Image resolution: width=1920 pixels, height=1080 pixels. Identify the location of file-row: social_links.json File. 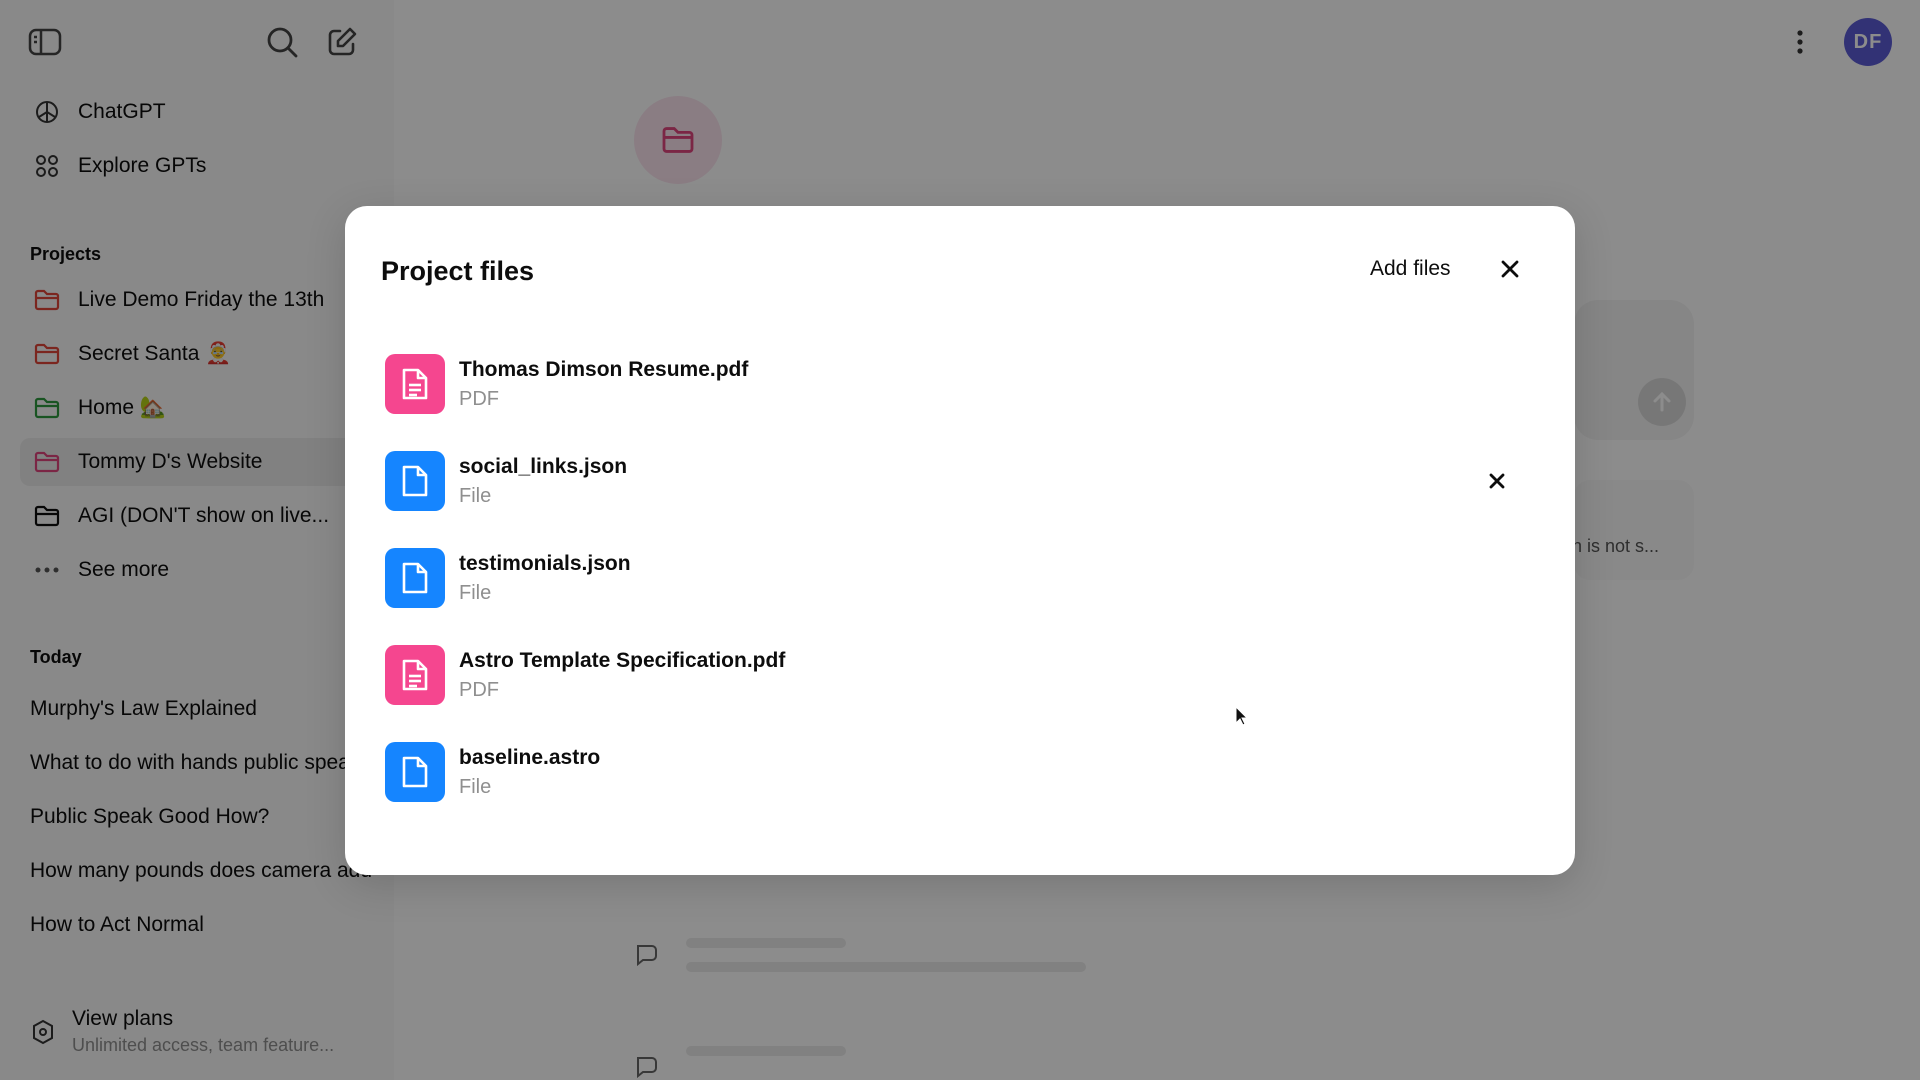
(960, 481).